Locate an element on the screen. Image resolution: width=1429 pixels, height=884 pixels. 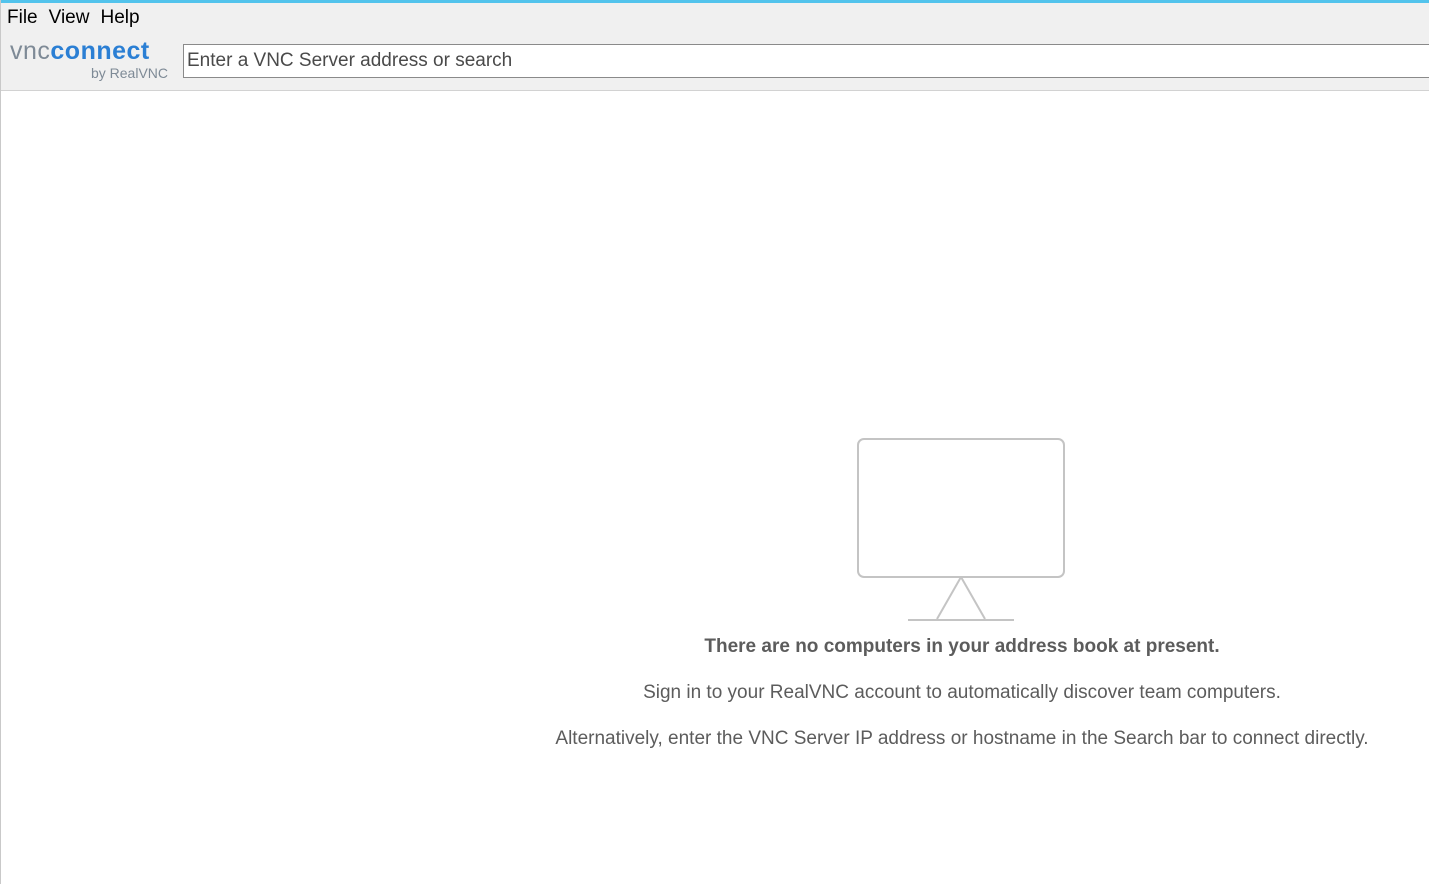
menu-file: File is located at coordinates (22, 18).